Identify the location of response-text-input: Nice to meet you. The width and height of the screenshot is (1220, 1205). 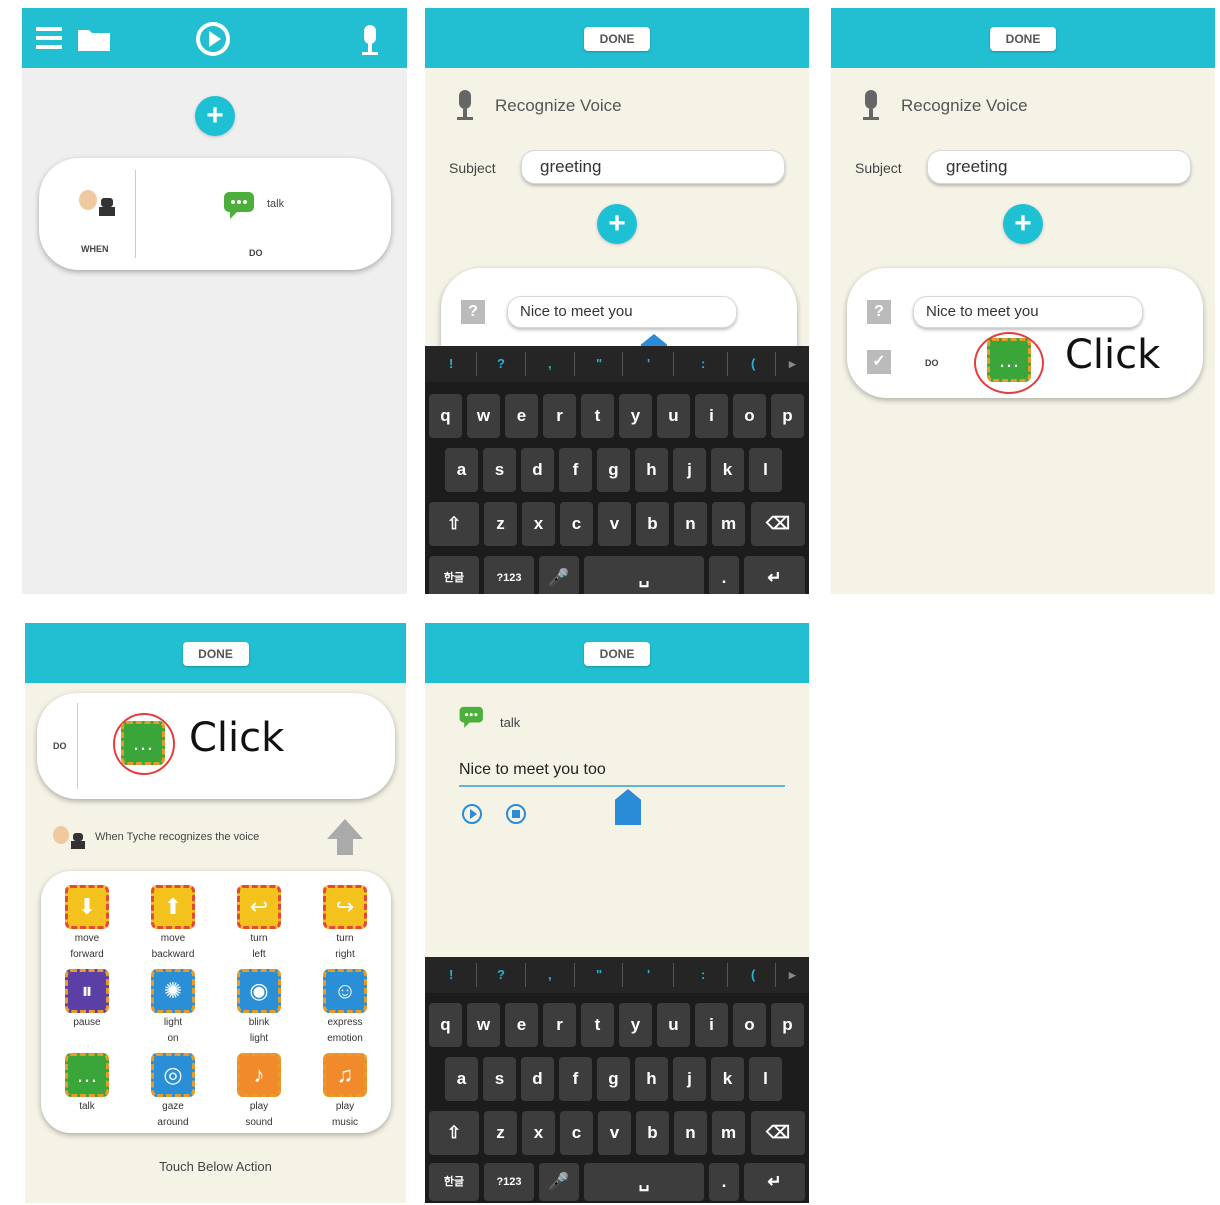
(1028, 312).